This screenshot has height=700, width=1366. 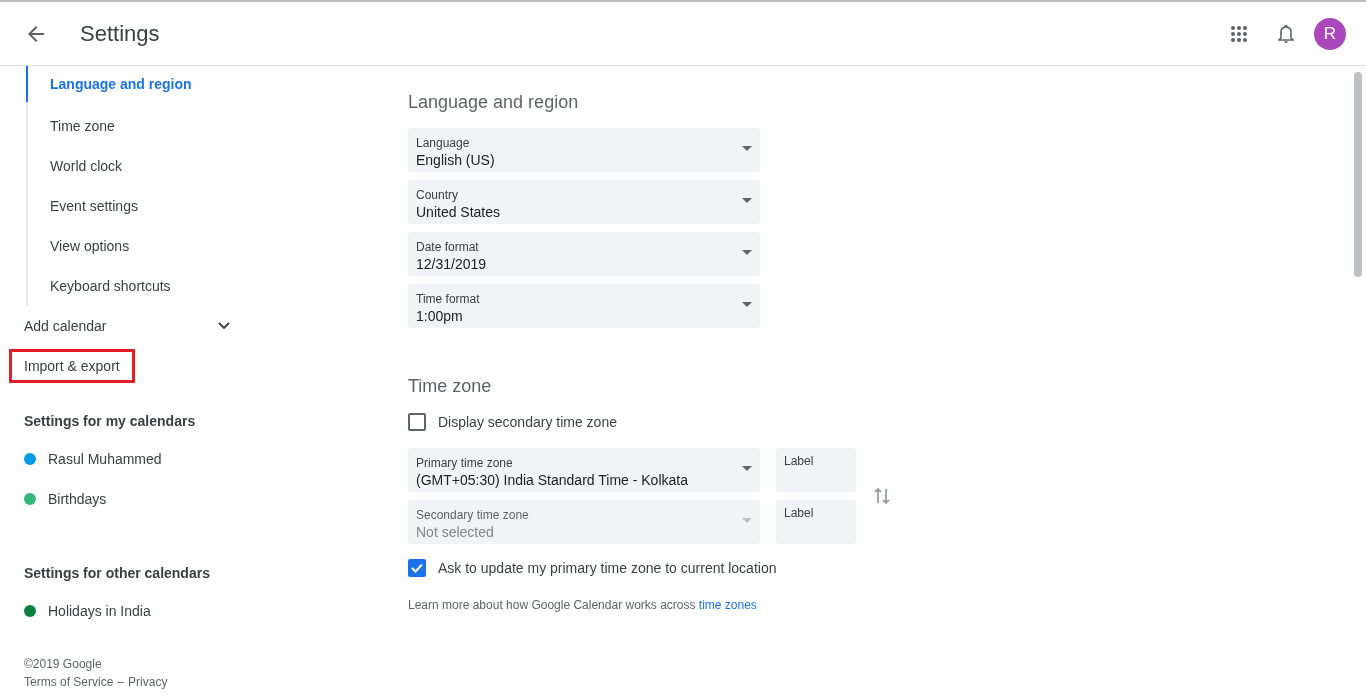 I want to click on calendar-name: Birthdays, so click(x=77, y=499).